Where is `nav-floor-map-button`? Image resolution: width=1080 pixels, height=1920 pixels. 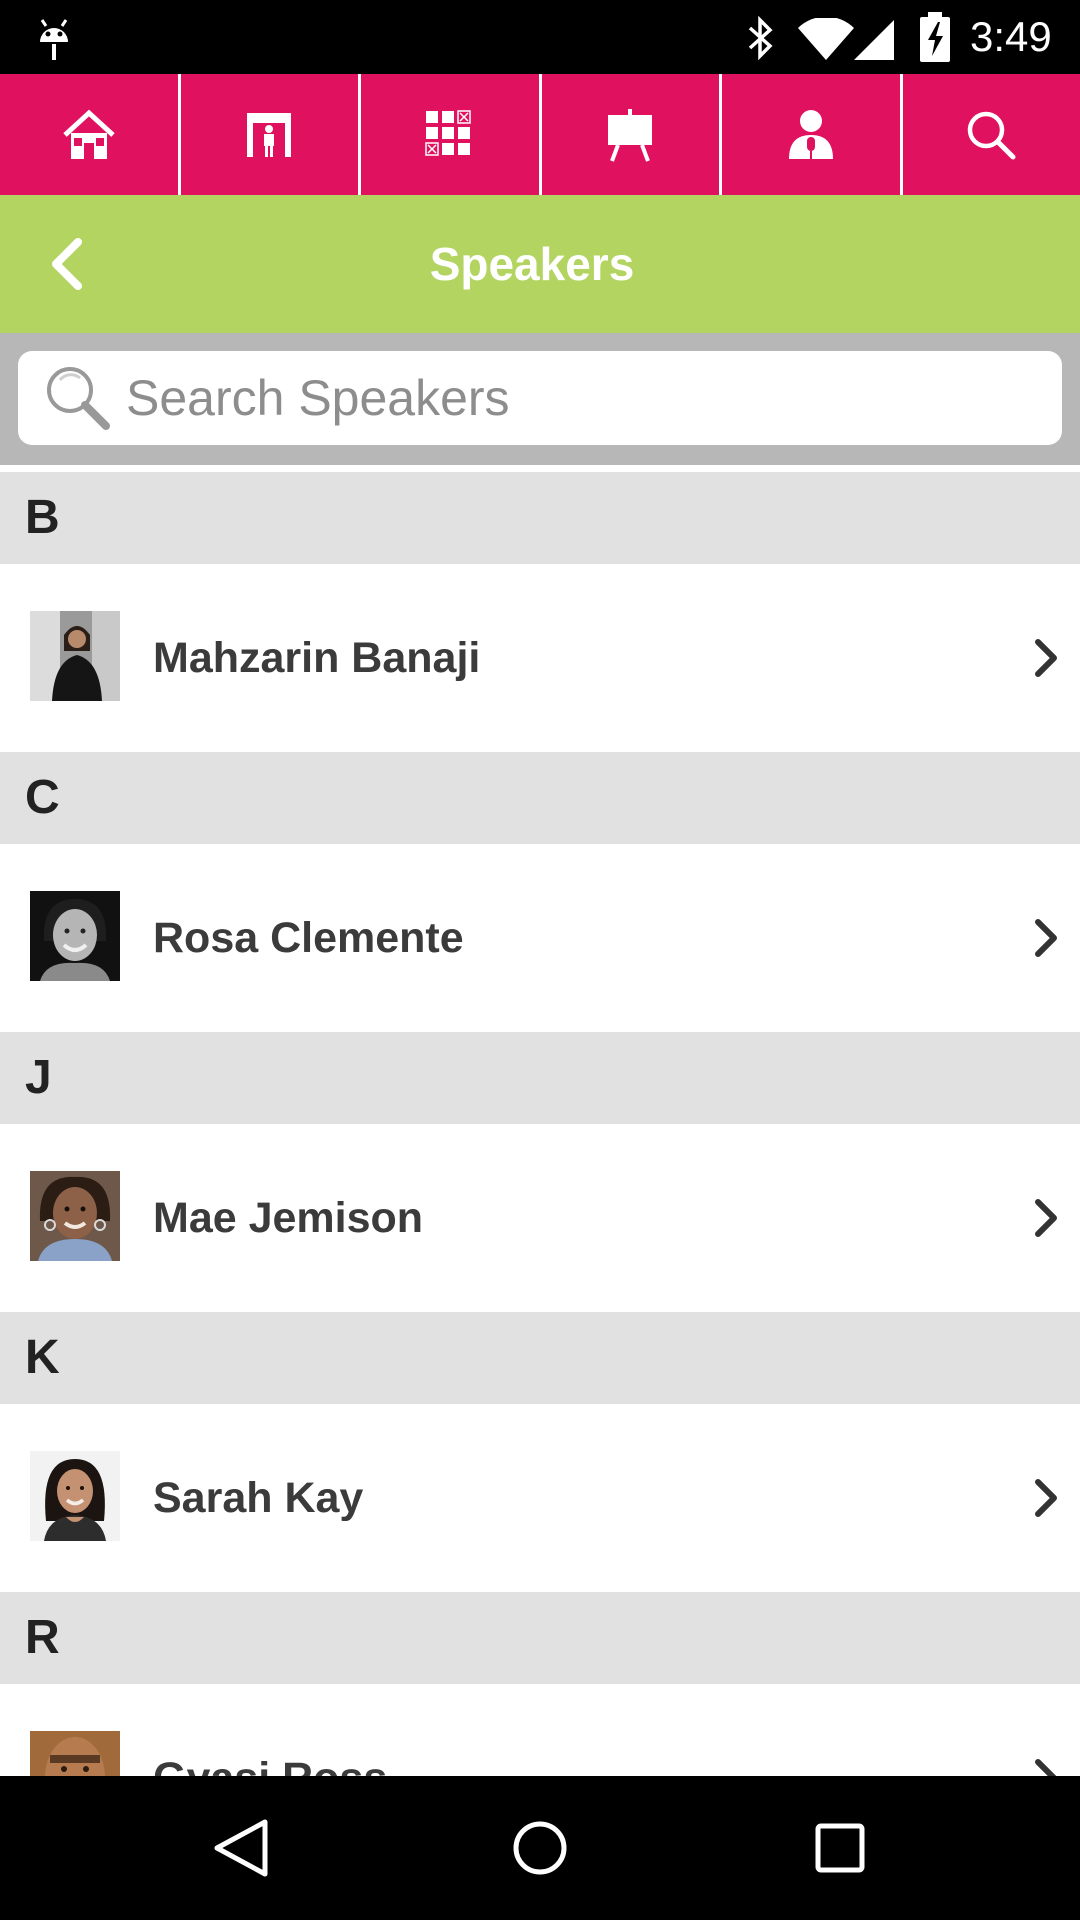
nav-floor-map-button is located at coordinates (451, 134).